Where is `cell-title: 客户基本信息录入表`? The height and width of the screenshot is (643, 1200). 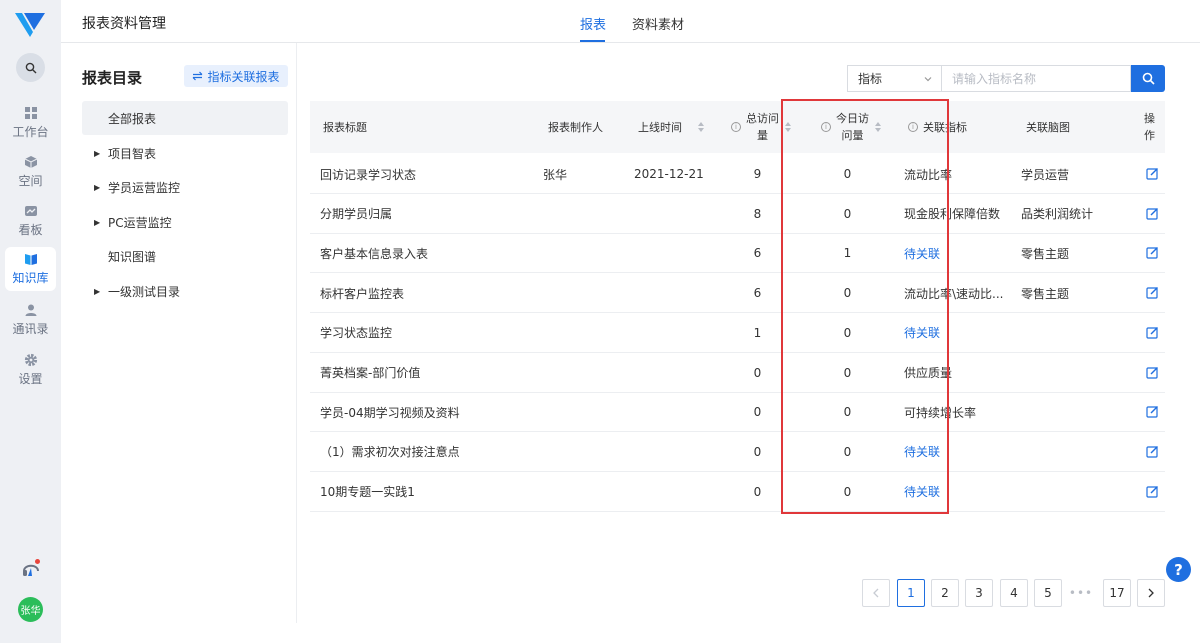
cell-title: 客户基本信息录入表 is located at coordinates (427, 253).